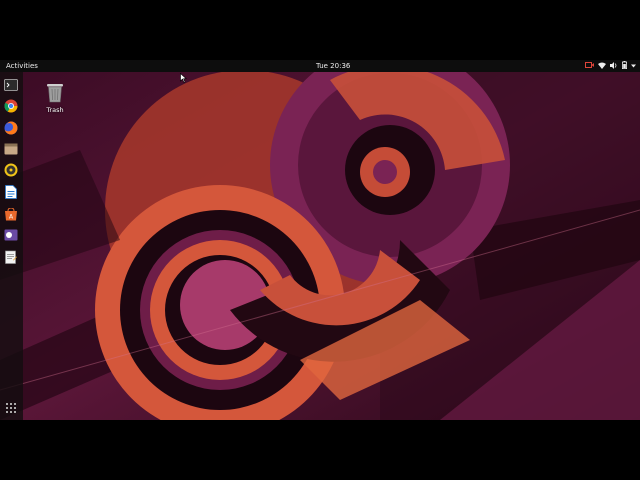 The image size is (640, 480). I want to click on writer-icon, so click(11, 192).